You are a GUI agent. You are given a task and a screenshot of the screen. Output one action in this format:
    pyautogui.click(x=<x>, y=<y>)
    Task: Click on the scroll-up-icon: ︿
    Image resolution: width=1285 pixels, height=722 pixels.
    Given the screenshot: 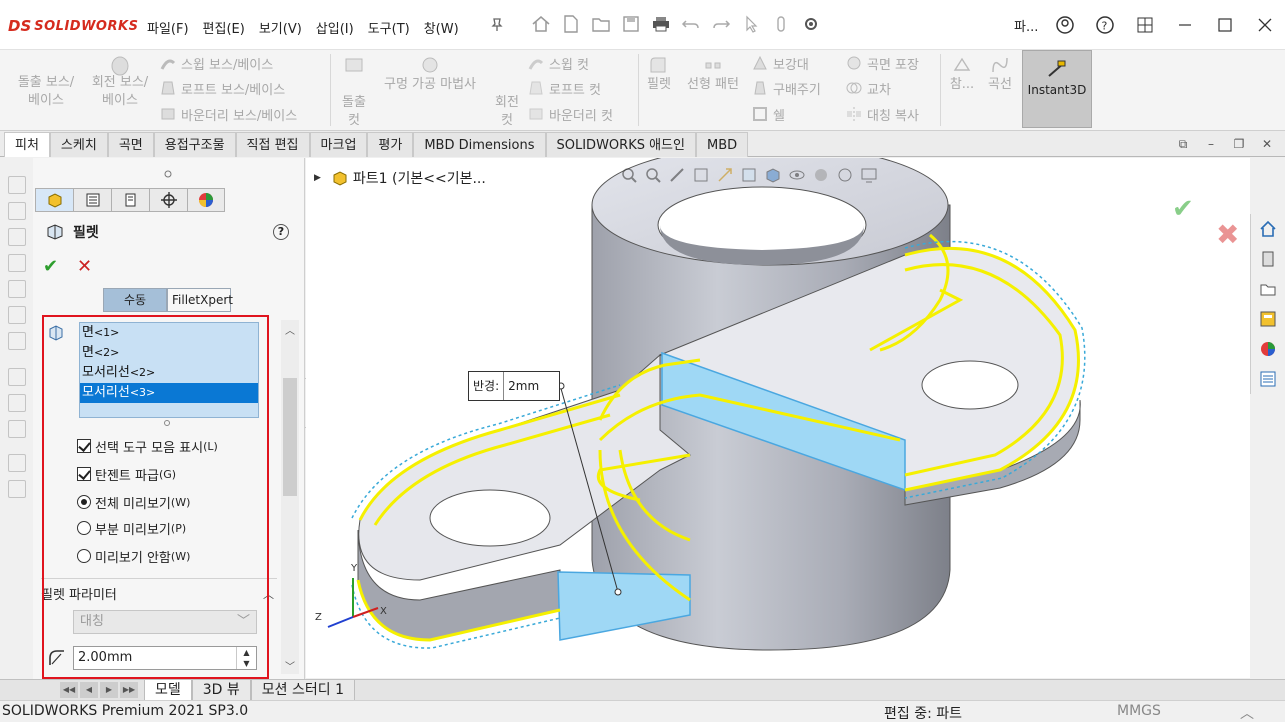 What is the action you would take?
    pyautogui.click(x=290, y=329)
    